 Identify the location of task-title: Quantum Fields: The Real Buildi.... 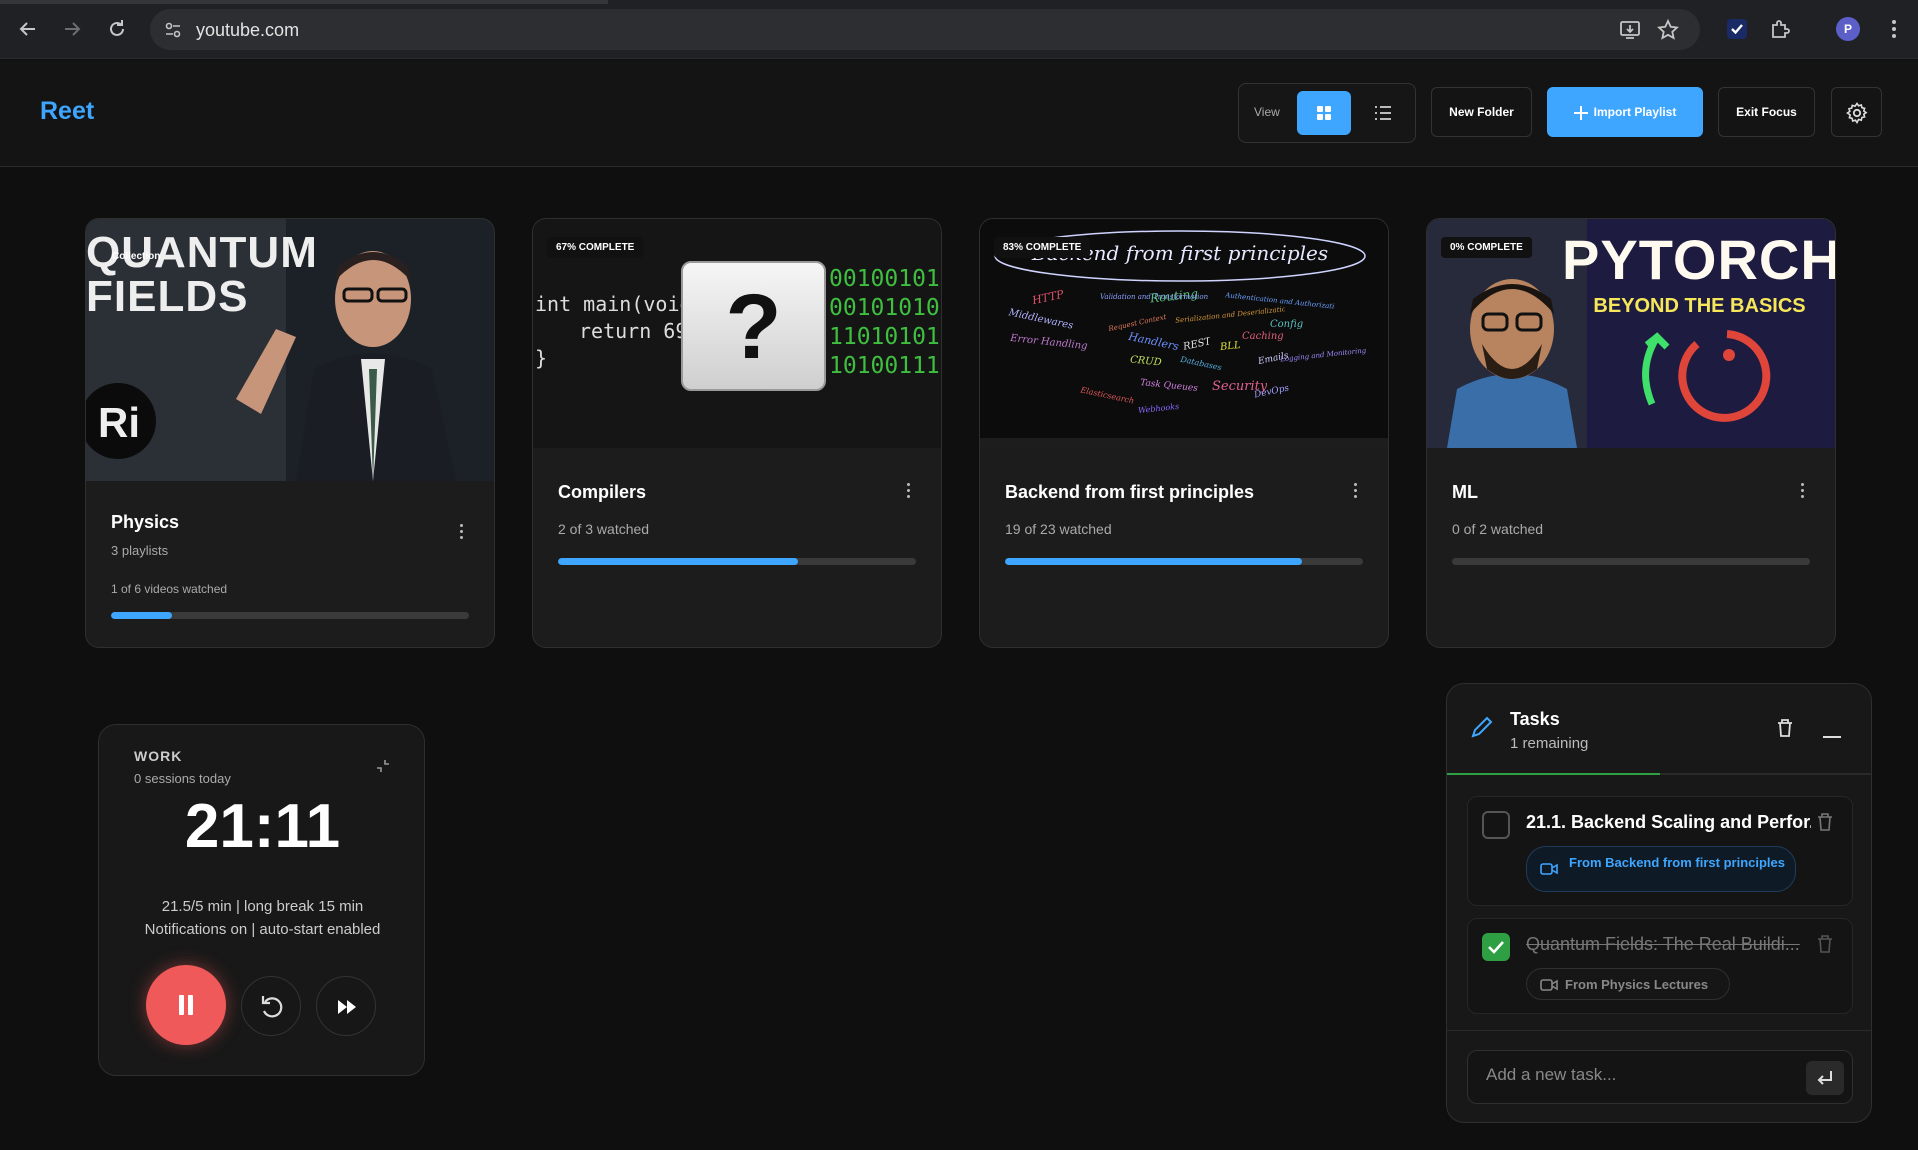
(1668, 944).